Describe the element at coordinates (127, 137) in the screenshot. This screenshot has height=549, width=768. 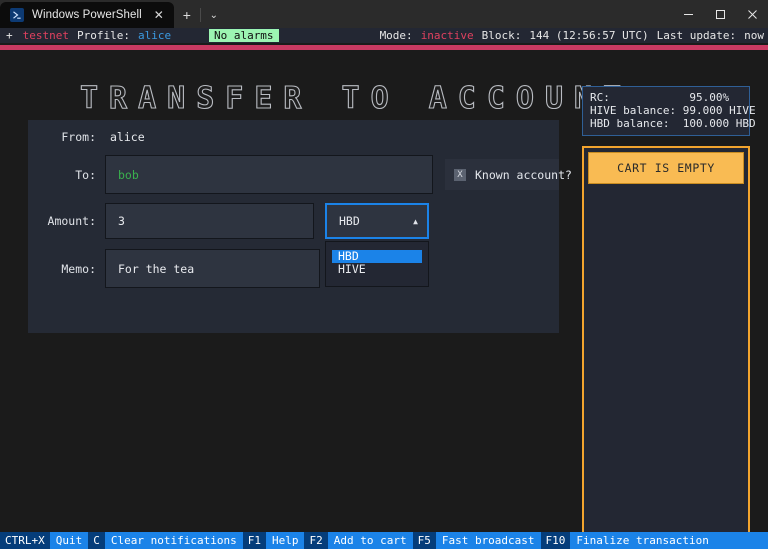
I see `from-value: alice` at that location.